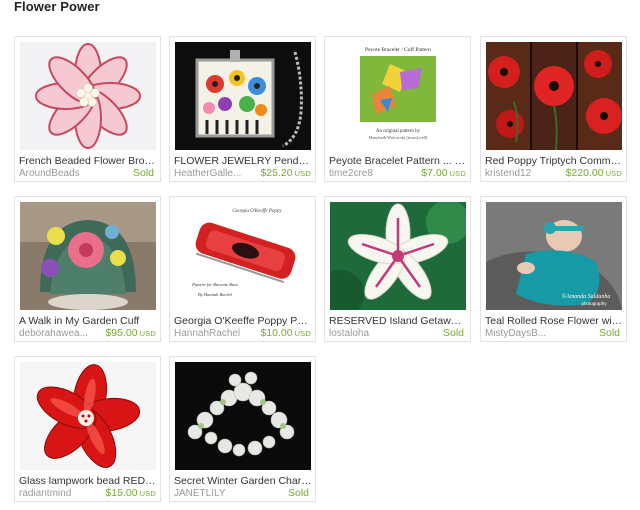 This screenshot has width=640, height=510. Describe the element at coordinates (398, 49) in the screenshot. I see `thumb-heading: Peyote Bracelet / Cuff Pattern` at that location.